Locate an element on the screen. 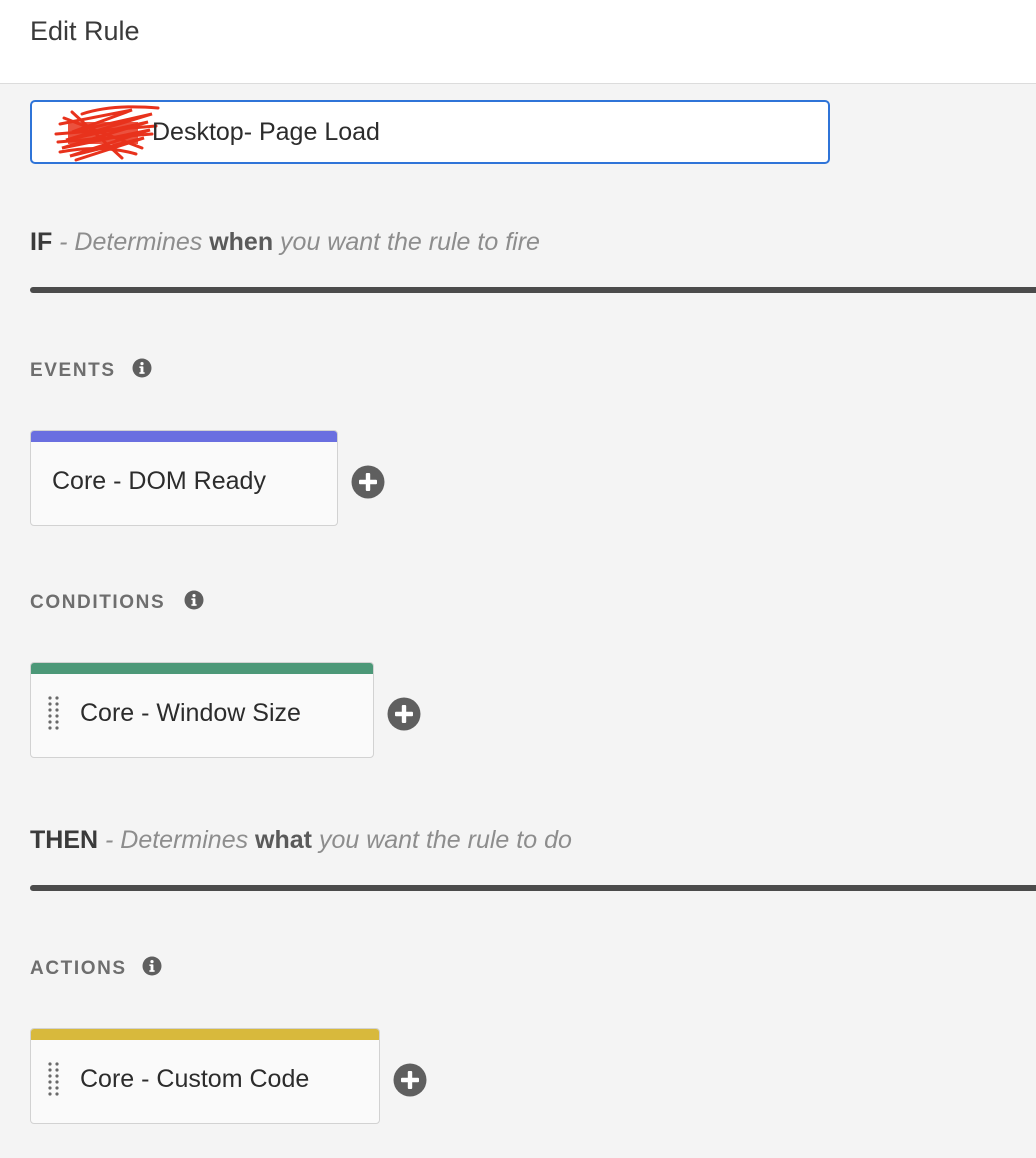 The image size is (1036, 1158). event-card: Core - DOM Ready is located at coordinates (184, 478).